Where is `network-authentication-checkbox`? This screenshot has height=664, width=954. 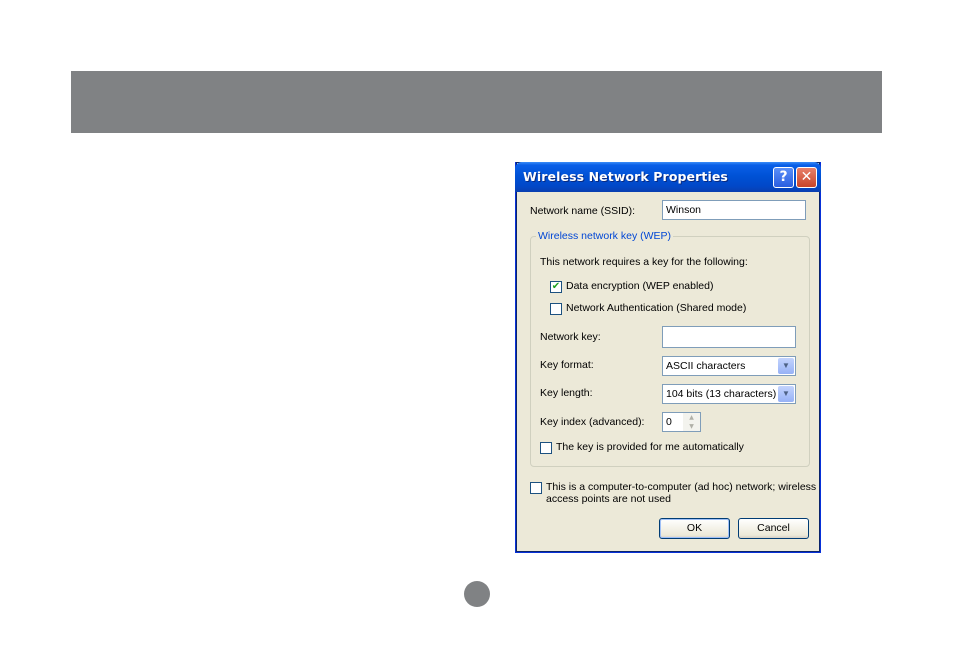 network-authentication-checkbox is located at coordinates (556, 309).